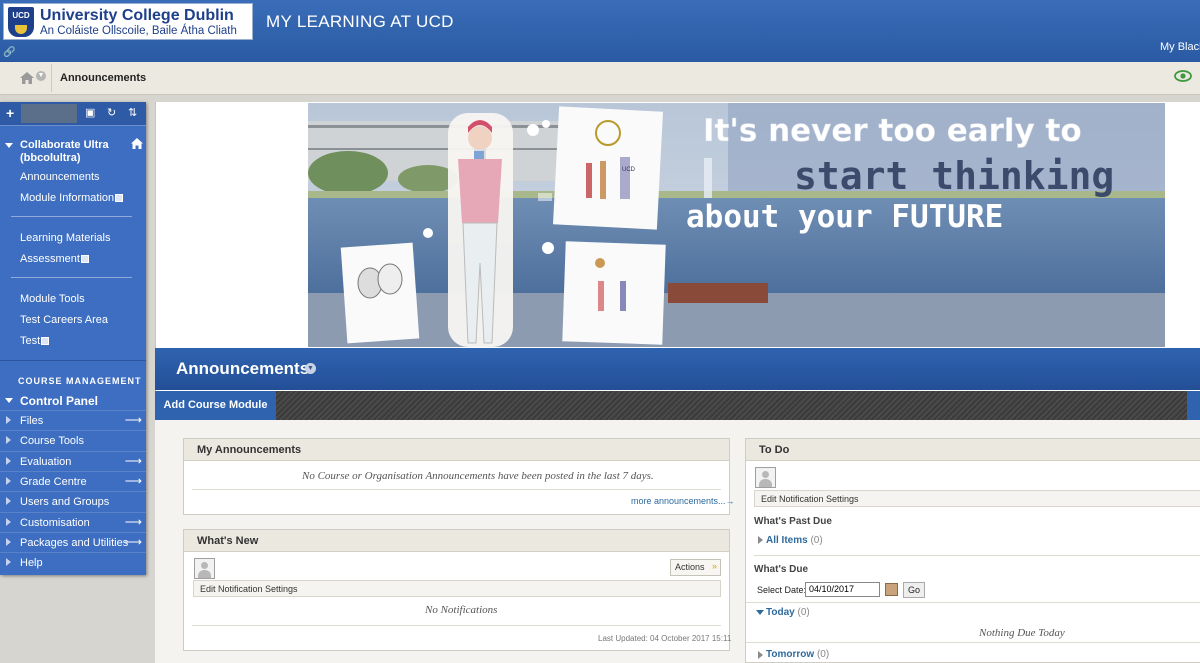 This screenshot has width=1200, height=663. I want to click on svg-text: about your FUTURE, so click(844, 217).